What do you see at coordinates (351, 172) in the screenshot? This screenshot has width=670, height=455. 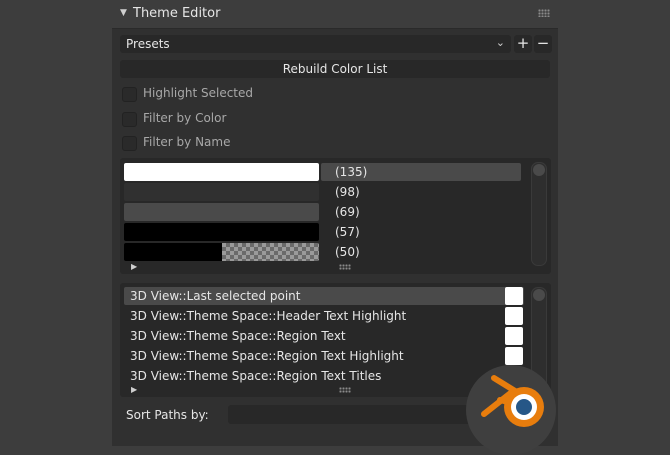 I see `color-count: (135)` at bounding box center [351, 172].